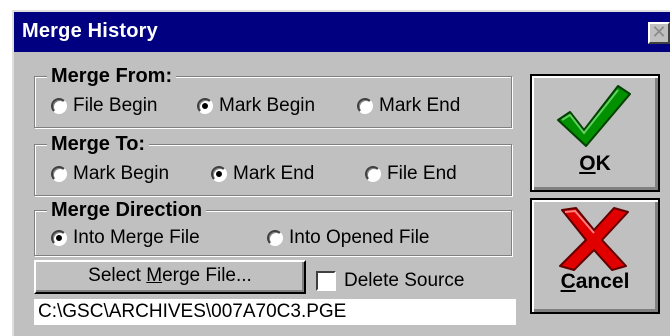  I want to click on radio-label: Into Merge File, so click(136, 237).